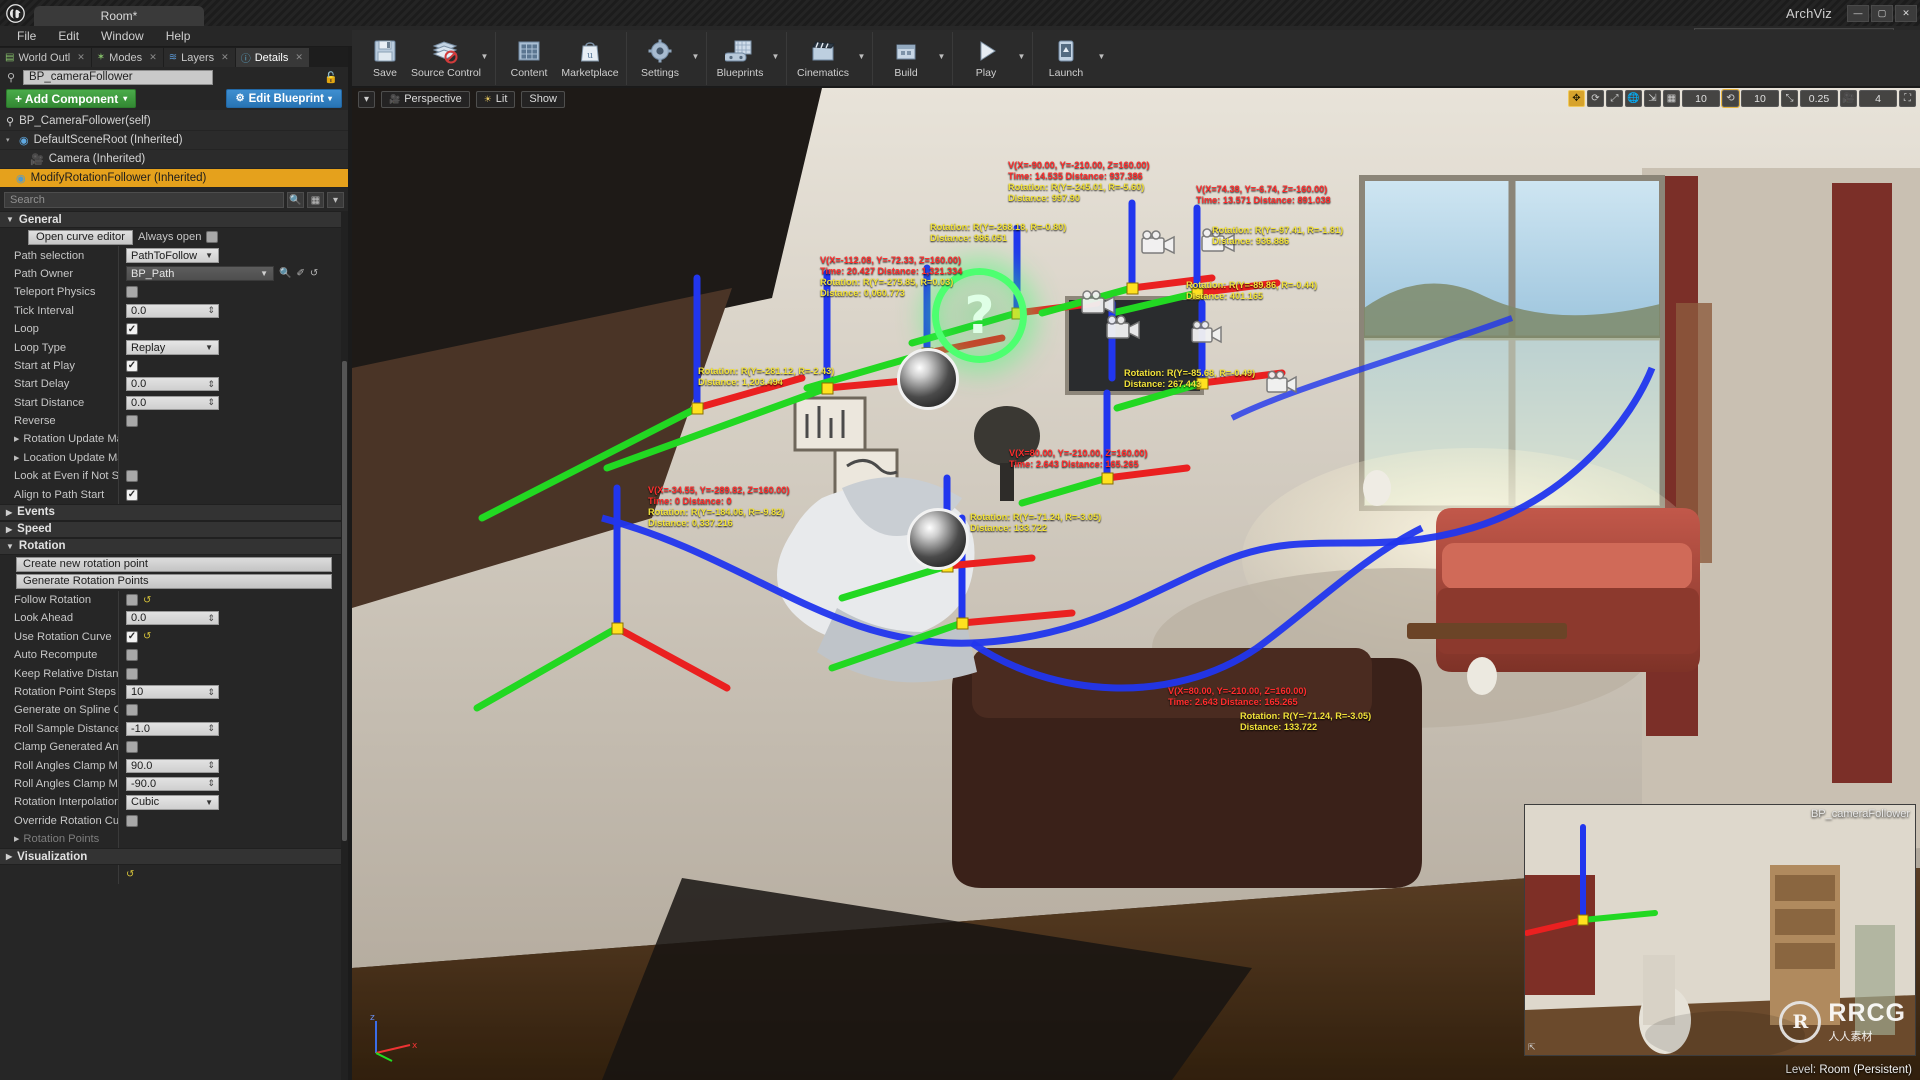 This screenshot has width=1920, height=1080. Describe the element at coordinates (1576, 98) in the screenshot. I see `translate-tool-icon: ✥` at that location.